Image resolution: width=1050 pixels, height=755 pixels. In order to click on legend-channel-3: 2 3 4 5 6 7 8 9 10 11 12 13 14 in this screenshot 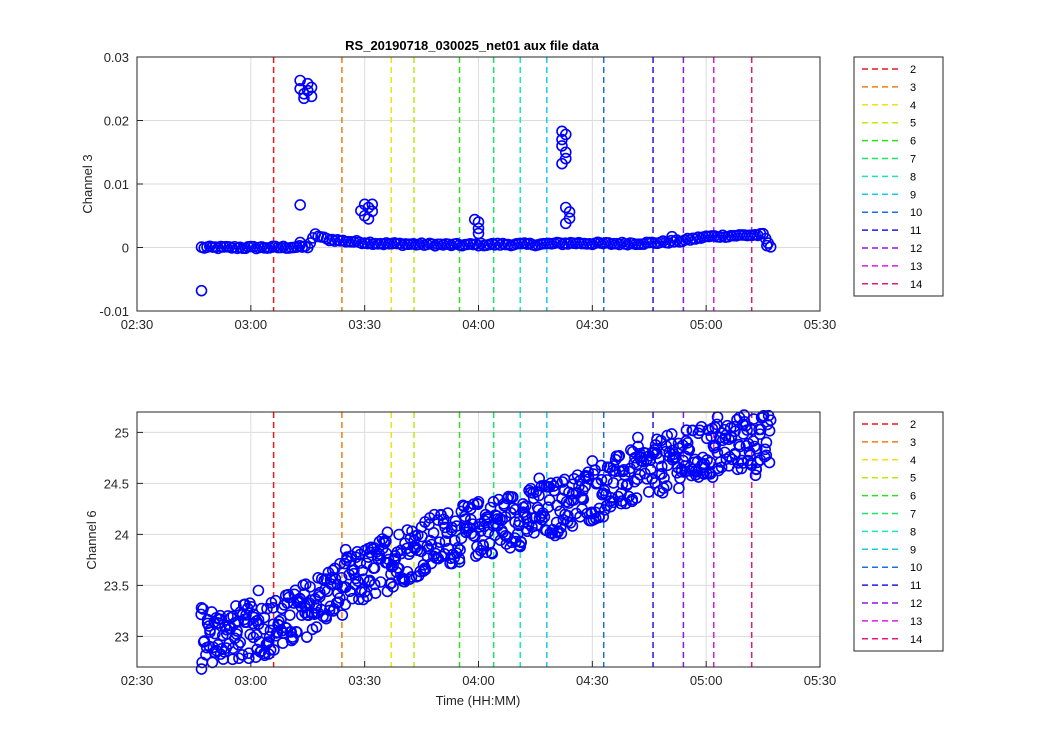, I will do `click(898, 176)`.